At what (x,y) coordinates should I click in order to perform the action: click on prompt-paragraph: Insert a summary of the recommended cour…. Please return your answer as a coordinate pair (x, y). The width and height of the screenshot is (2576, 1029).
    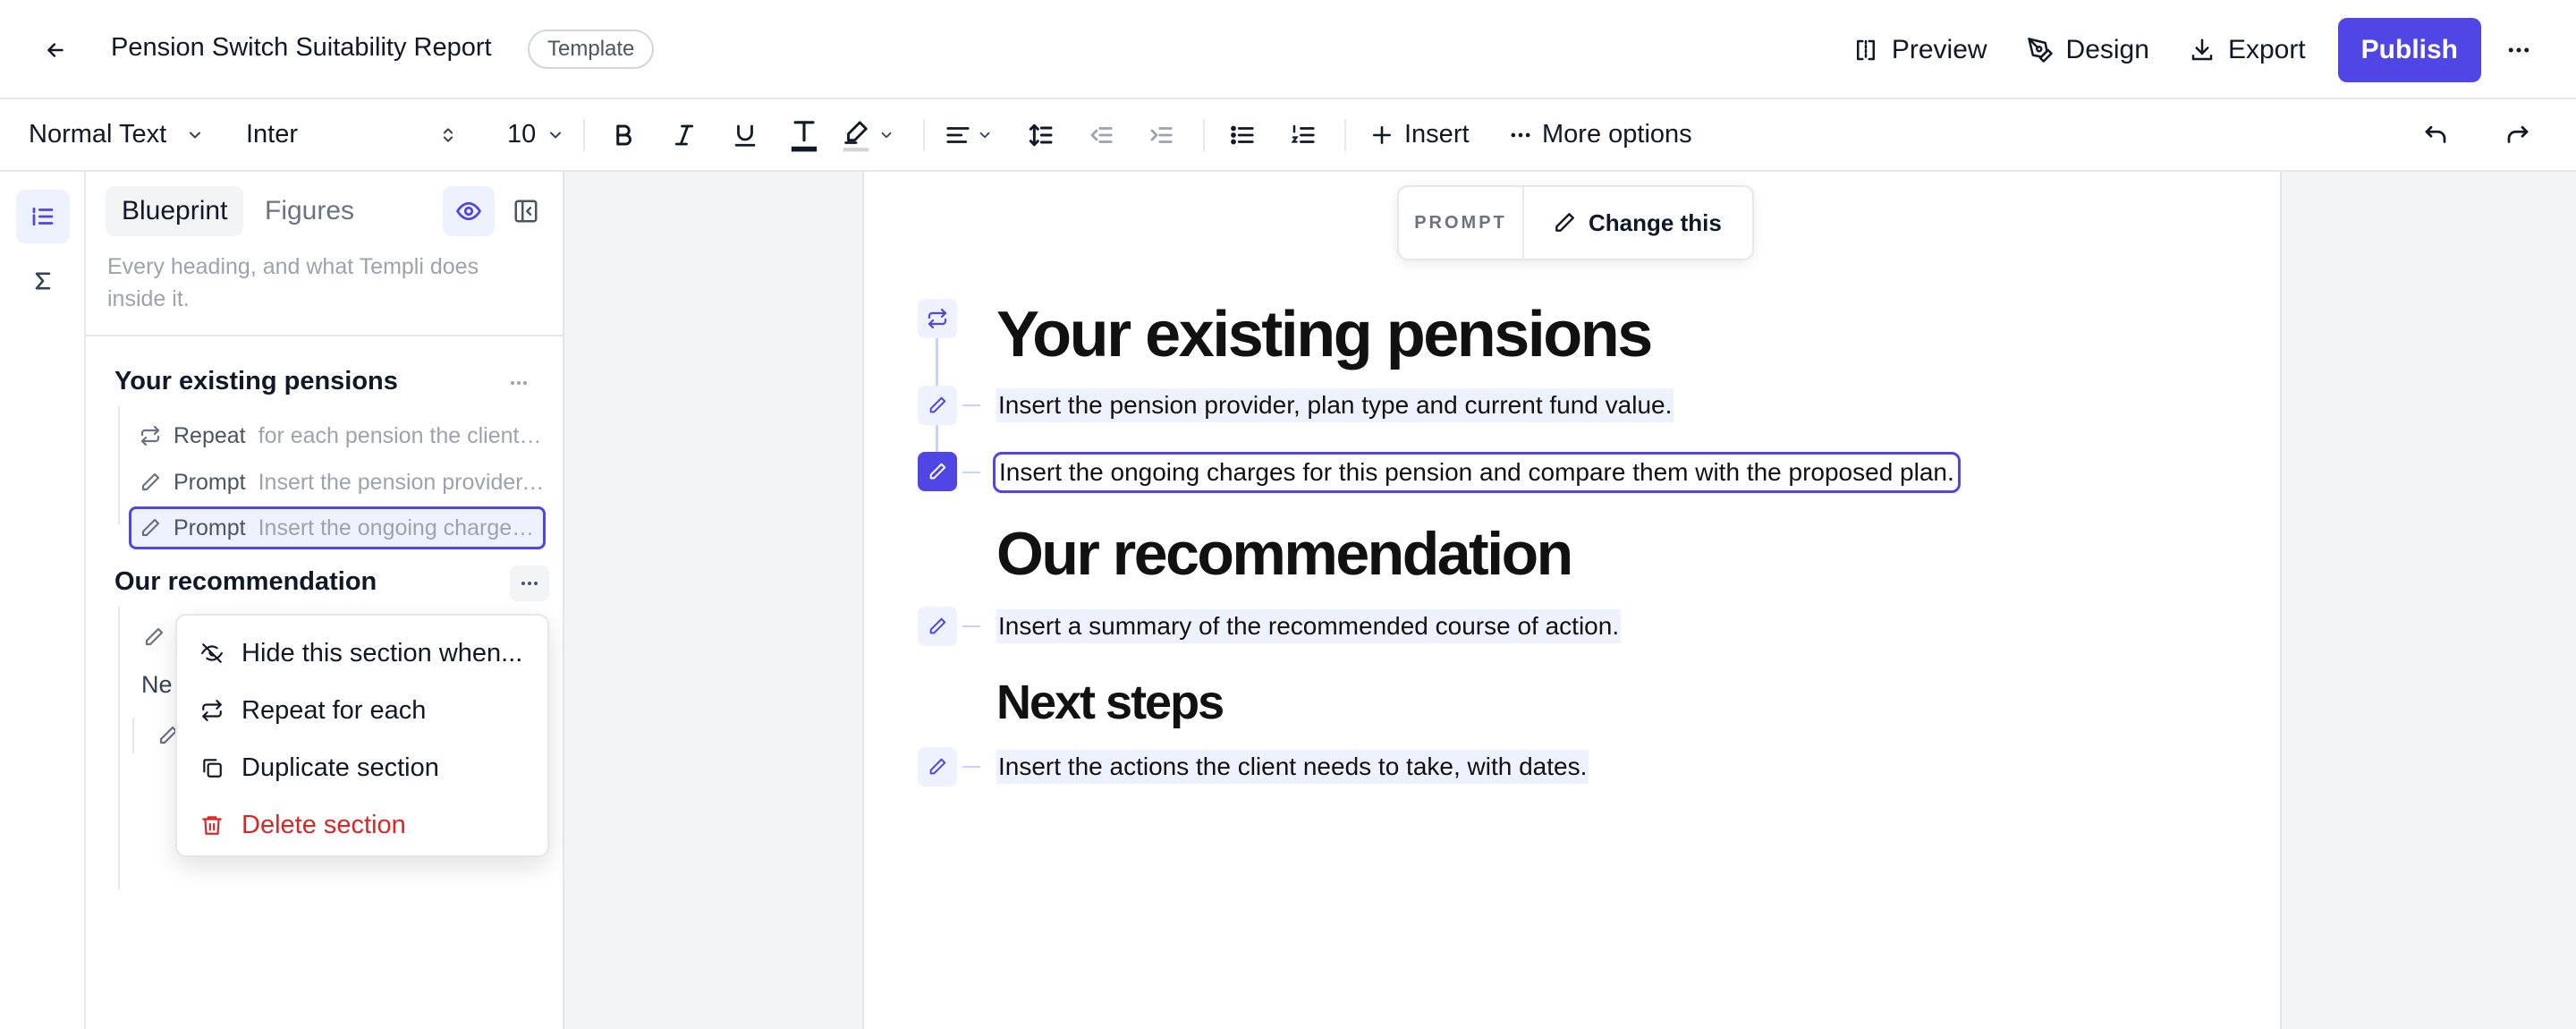
    Looking at the image, I should click on (1309, 626).